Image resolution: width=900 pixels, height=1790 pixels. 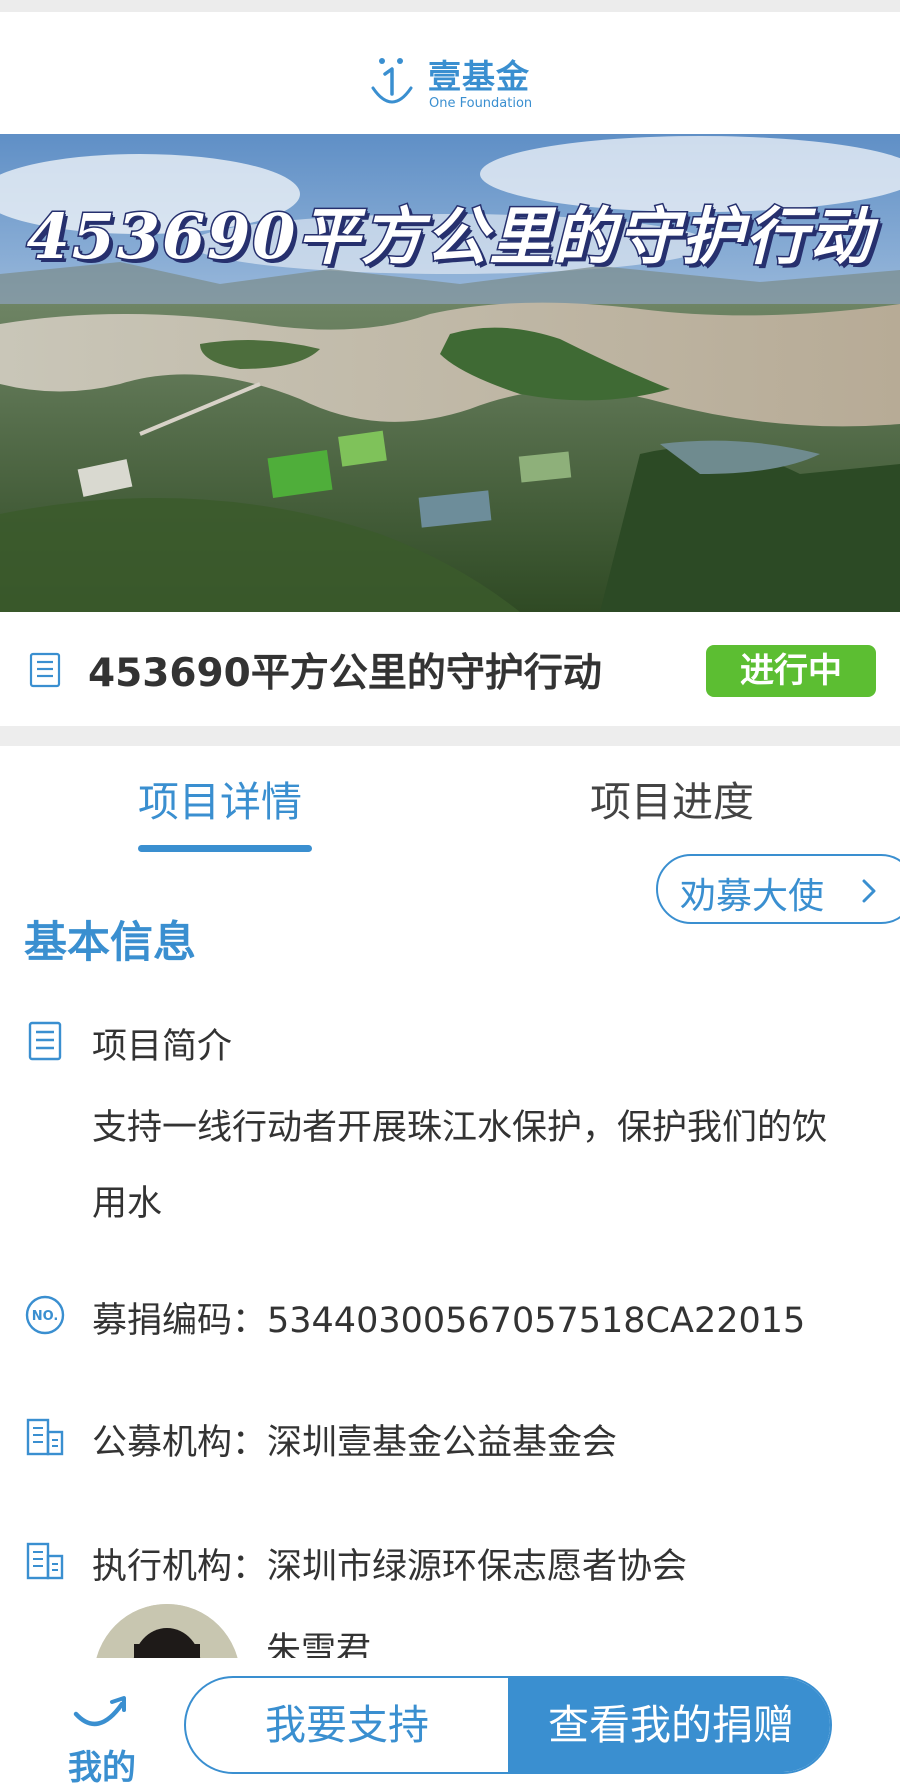 I want to click on project-title: 453690平方公里的守护行动, so click(x=345, y=673).